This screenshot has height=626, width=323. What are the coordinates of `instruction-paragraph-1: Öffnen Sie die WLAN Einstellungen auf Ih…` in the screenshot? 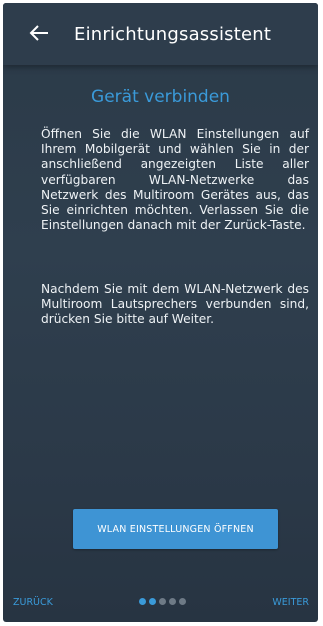 It's located at (175, 180).